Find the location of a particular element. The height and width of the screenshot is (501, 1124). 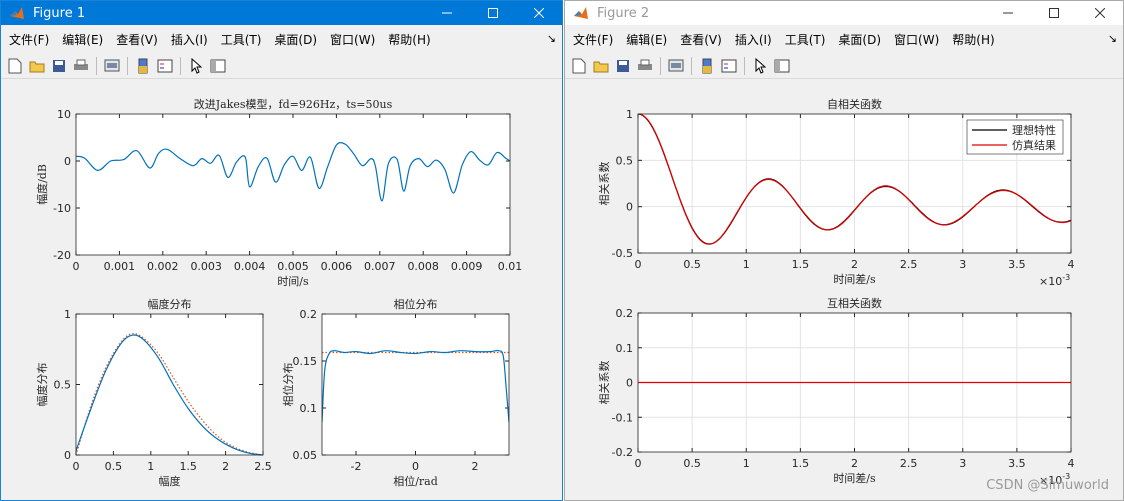

x-tick-label: 0.009 is located at coordinates (467, 266).